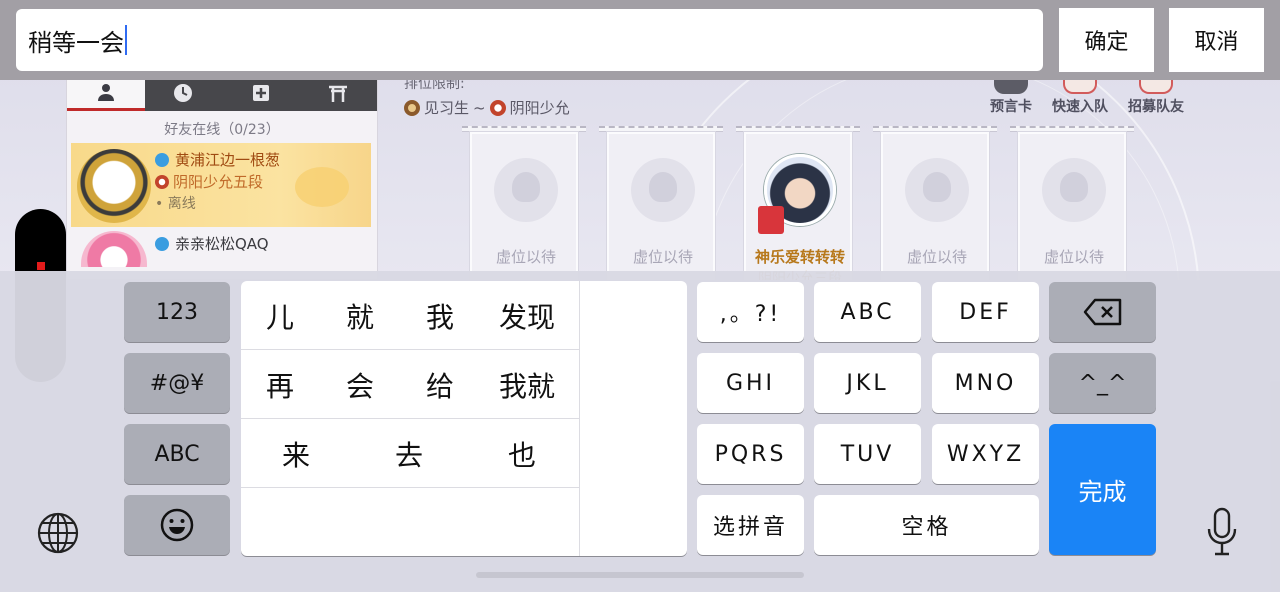 The height and width of the screenshot is (592, 1280). I want to click on person-icon, so click(105, 92).